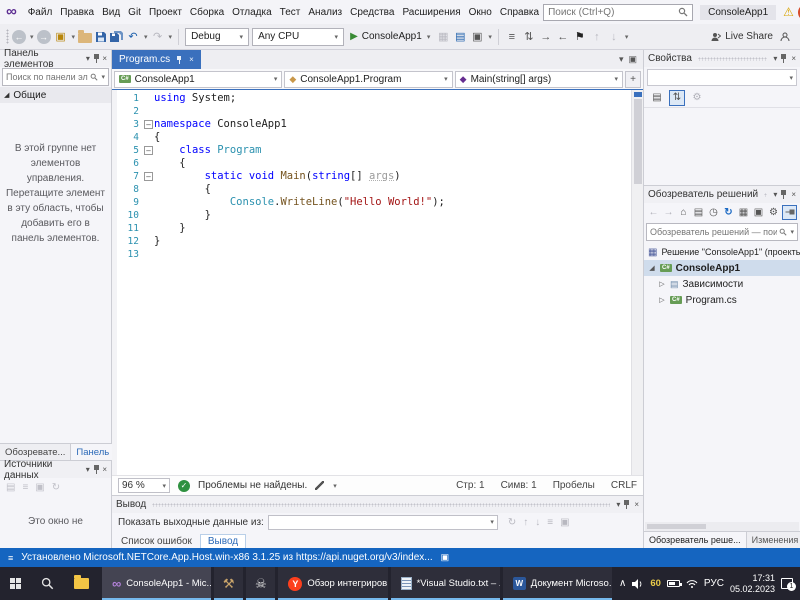  What do you see at coordinates (156, 541) in the screenshot?
I see `tab-error-list: Список ошибок` at bounding box center [156, 541].